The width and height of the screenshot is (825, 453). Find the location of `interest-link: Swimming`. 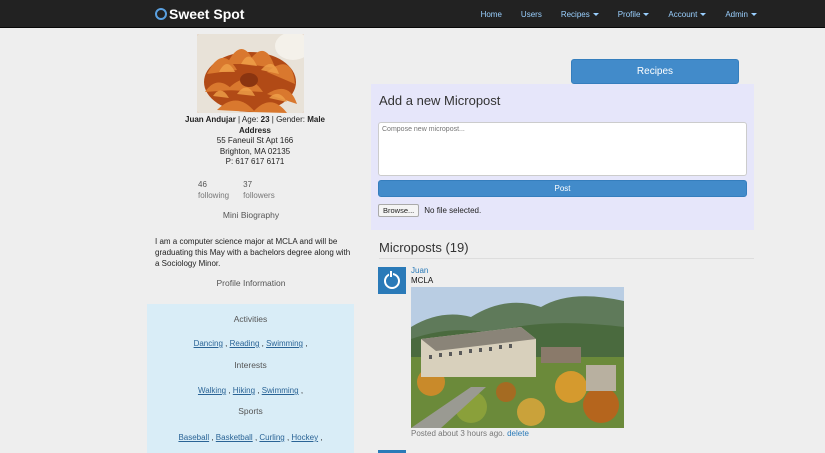

interest-link: Swimming is located at coordinates (280, 390).